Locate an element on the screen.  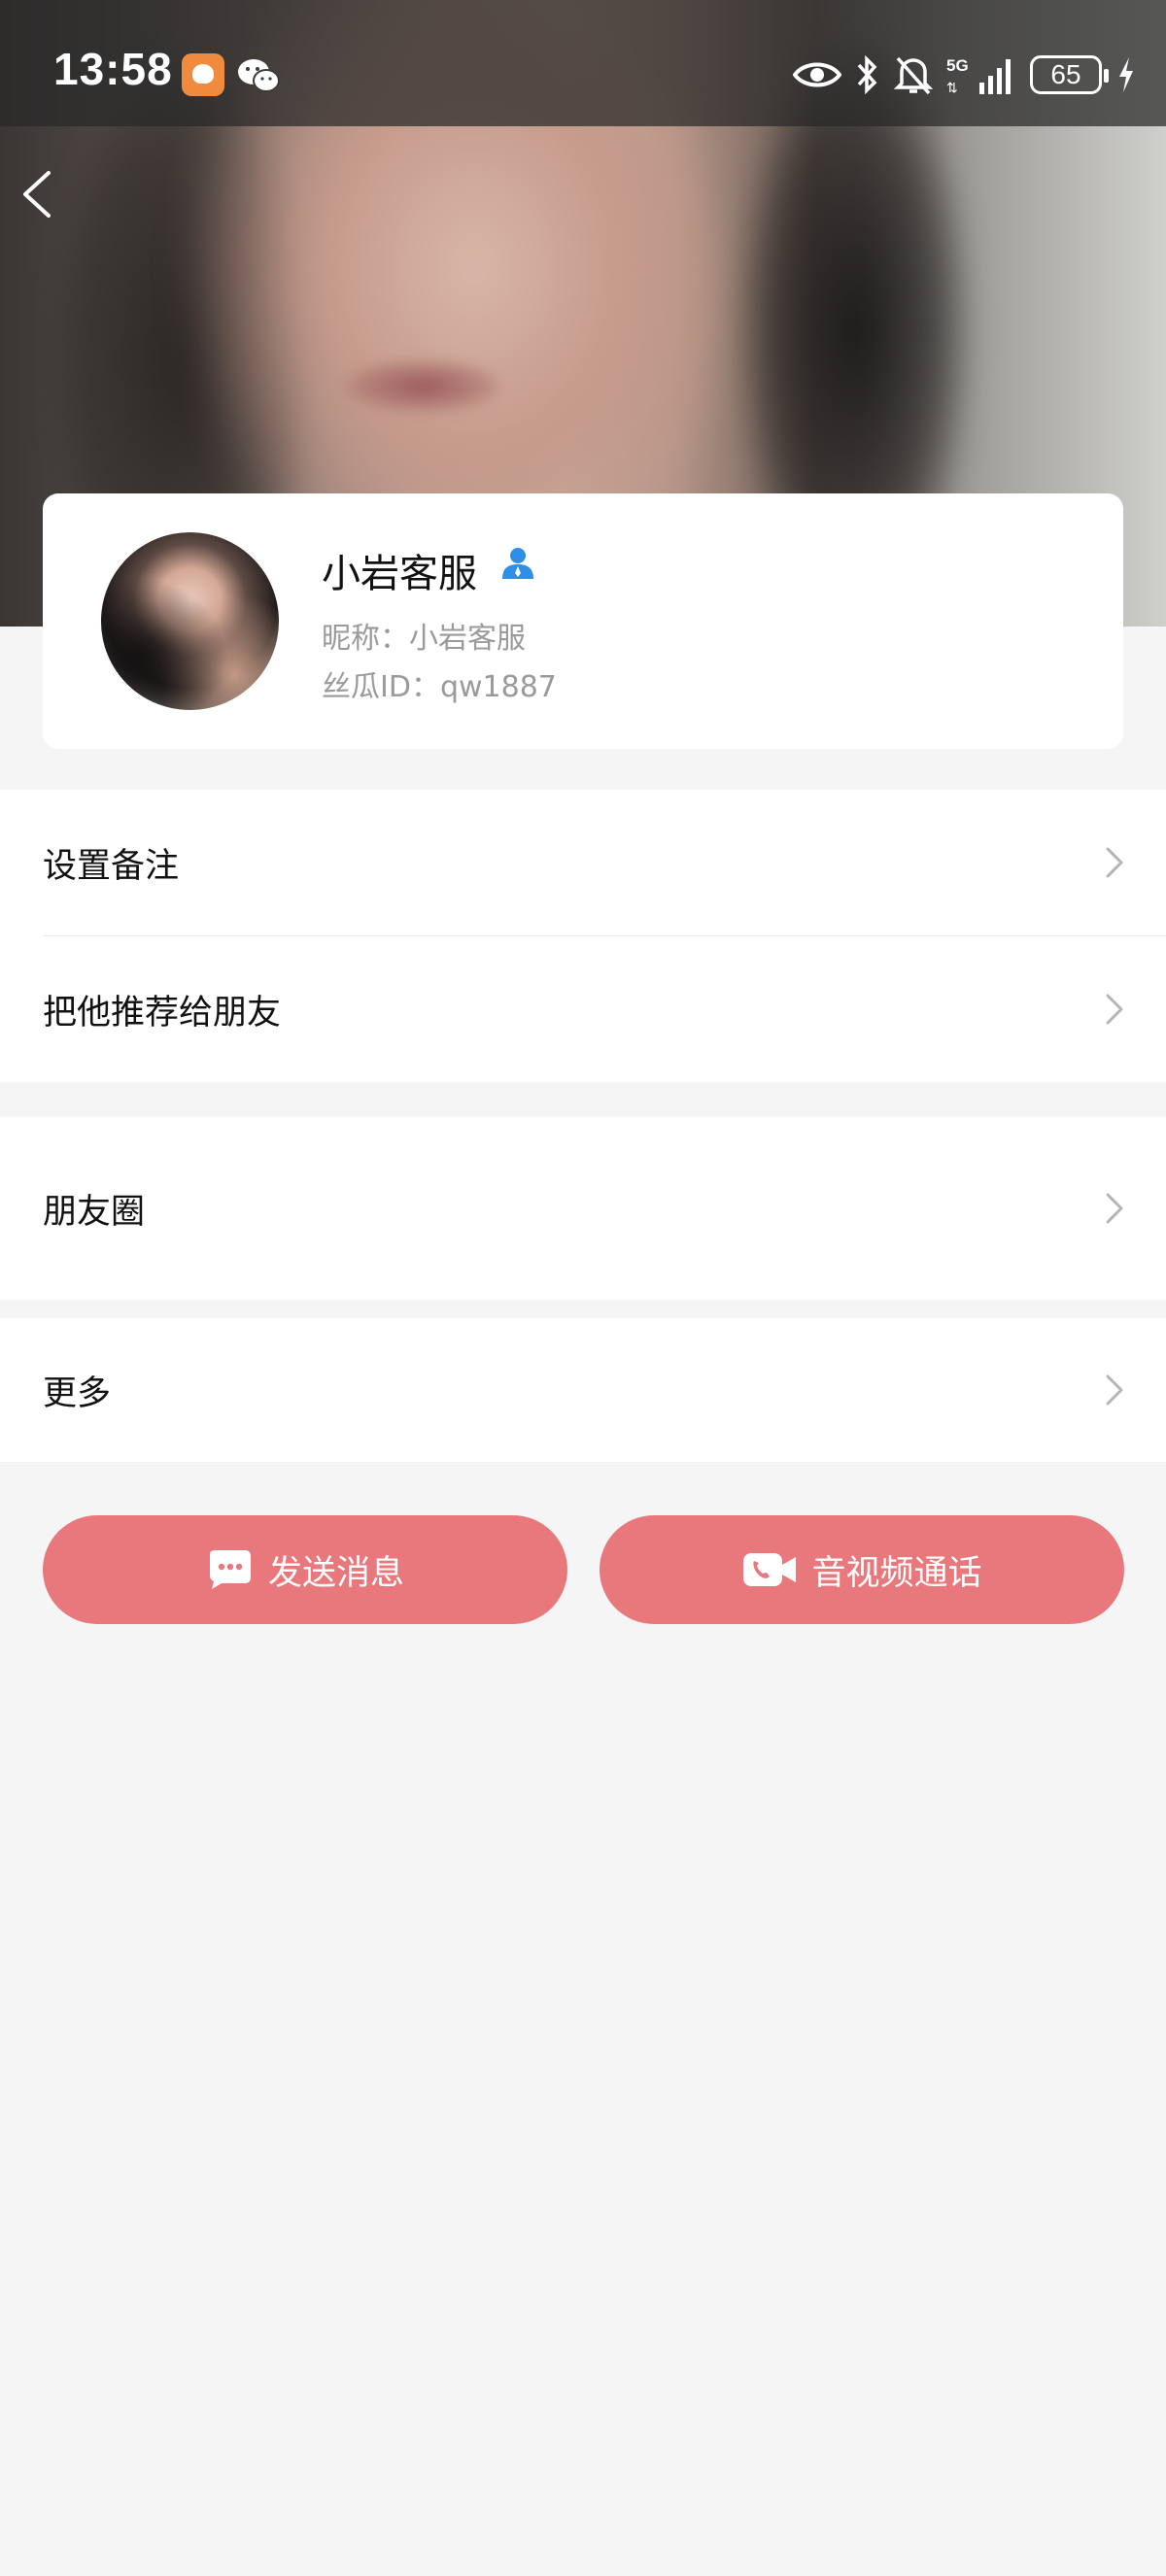
status-time: 13:58 is located at coordinates (113, 69).